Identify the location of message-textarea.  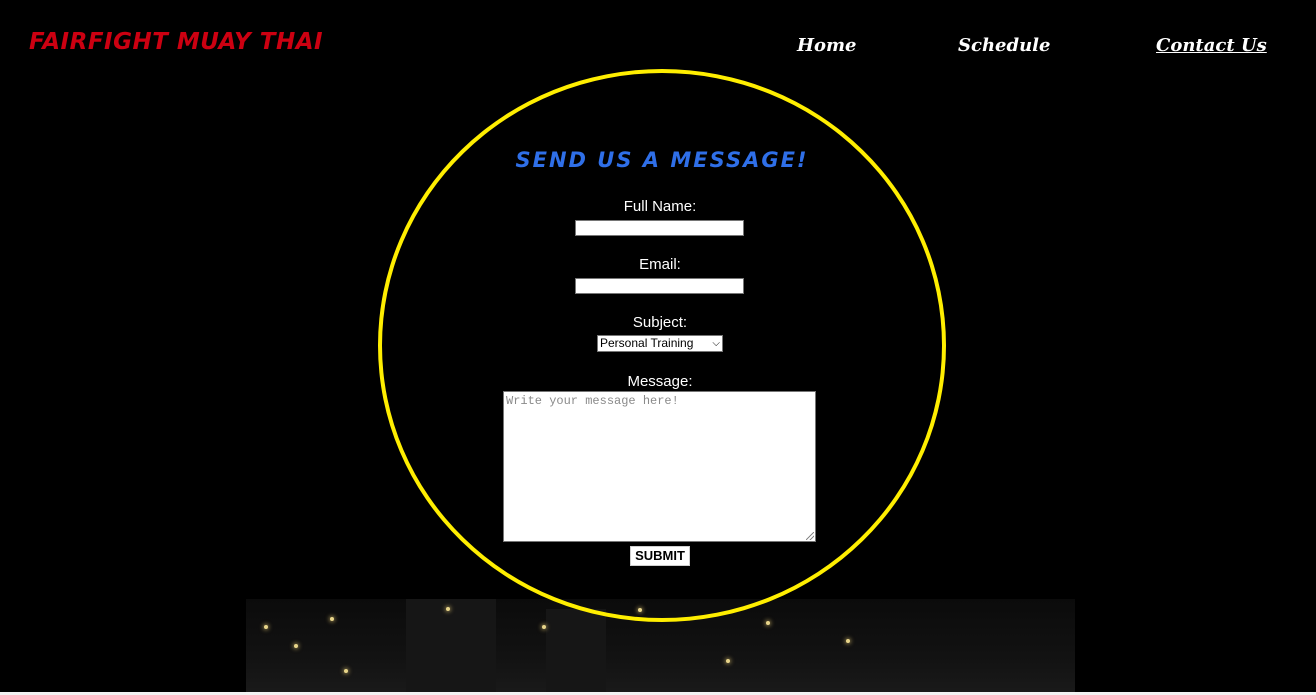
(659, 466).